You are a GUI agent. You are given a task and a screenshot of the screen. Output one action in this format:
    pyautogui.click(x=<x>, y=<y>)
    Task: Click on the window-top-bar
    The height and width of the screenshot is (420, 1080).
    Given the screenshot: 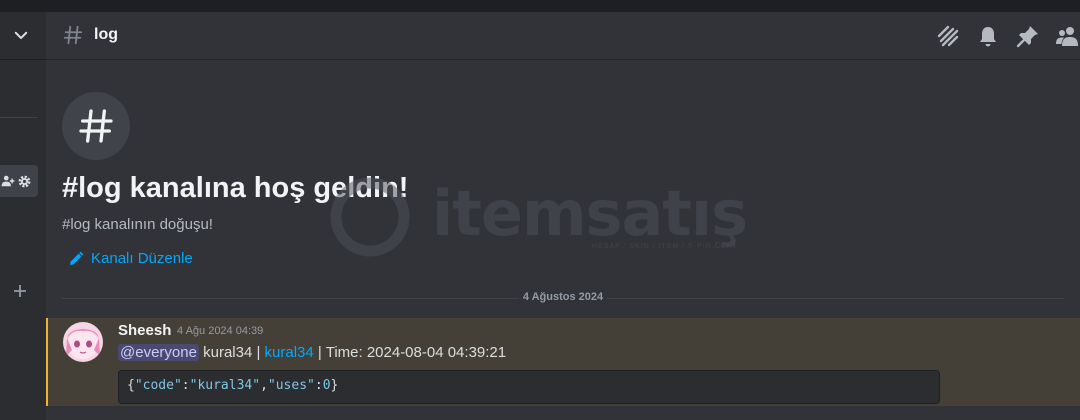 What is the action you would take?
    pyautogui.click(x=540, y=6)
    